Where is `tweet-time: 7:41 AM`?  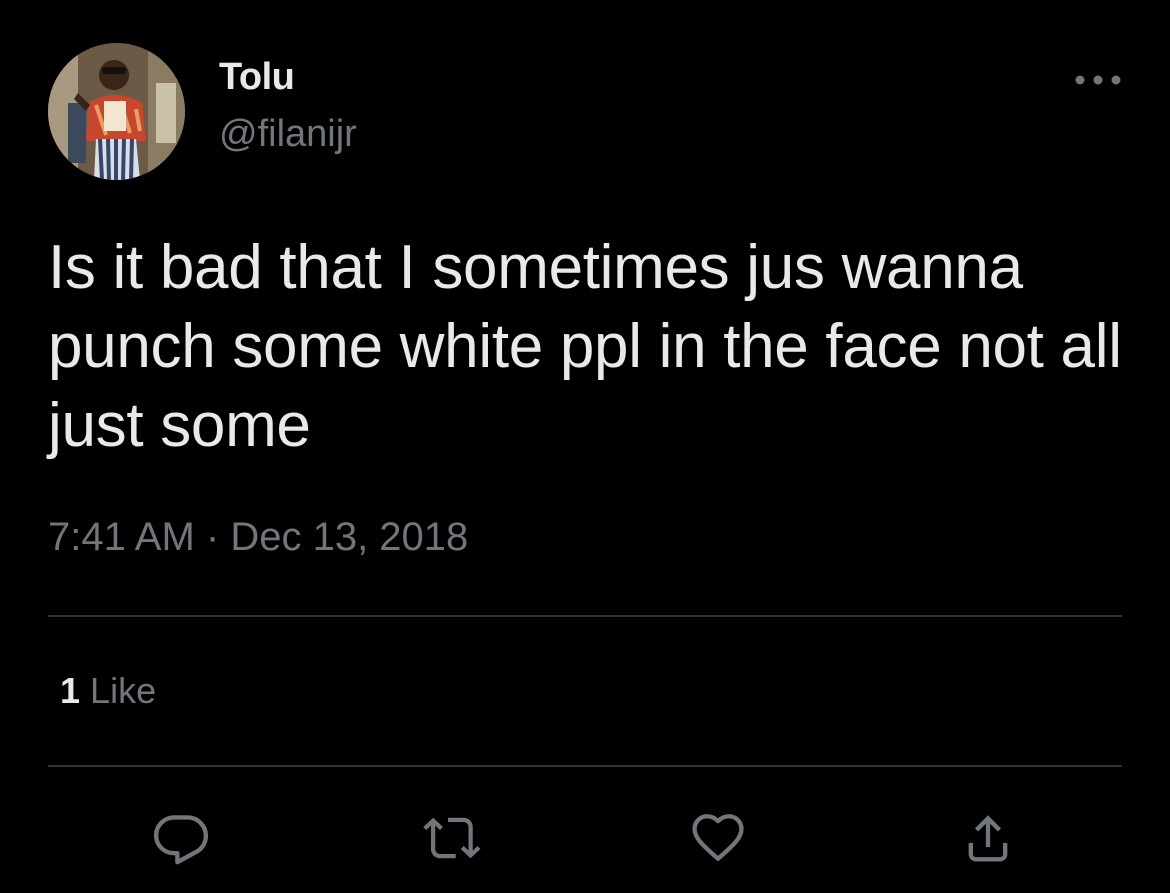 tweet-time: 7:41 AM is located at coordinates (121, 537).